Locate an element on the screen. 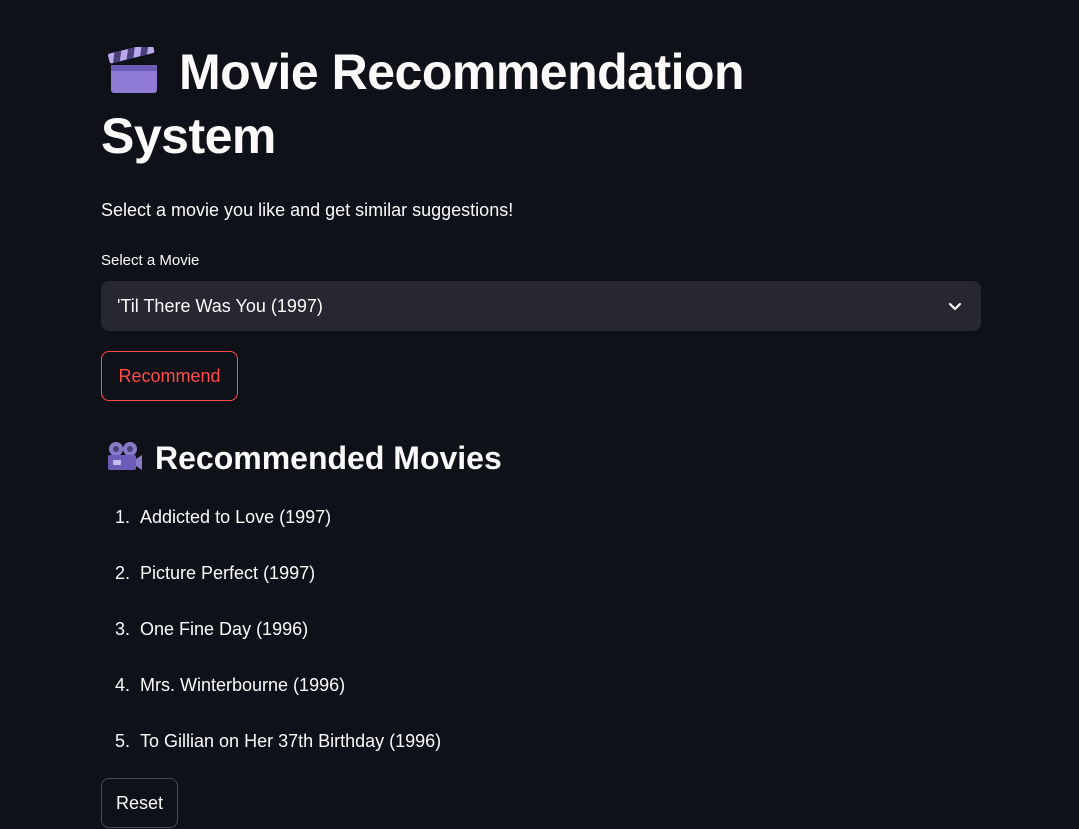 Image resolution: width=1079 pixels, height=829 pixels. list-item: 3. One Fine Day (1996) is located at coordinates (271, 645).